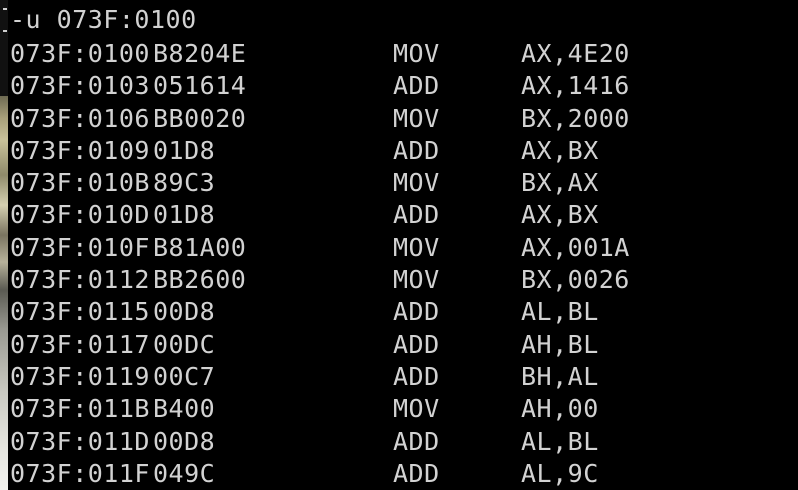 The height and width of the screenshot is (490, 798). Describe the element at coordinates (319, 86) in the screenshot. I see `disassembly-row: 073F:0103 051614 ADD AX,1416` at that location.